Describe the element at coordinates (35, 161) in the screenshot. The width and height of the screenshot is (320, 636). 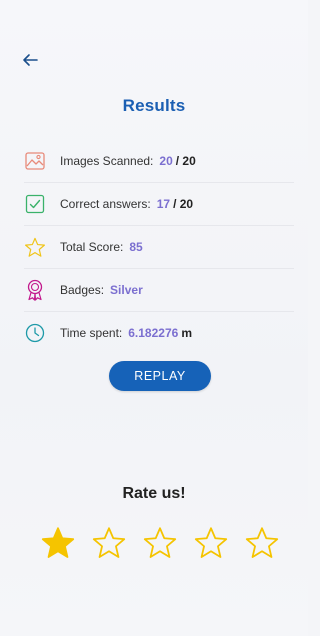
I see `image-icon` at that location.